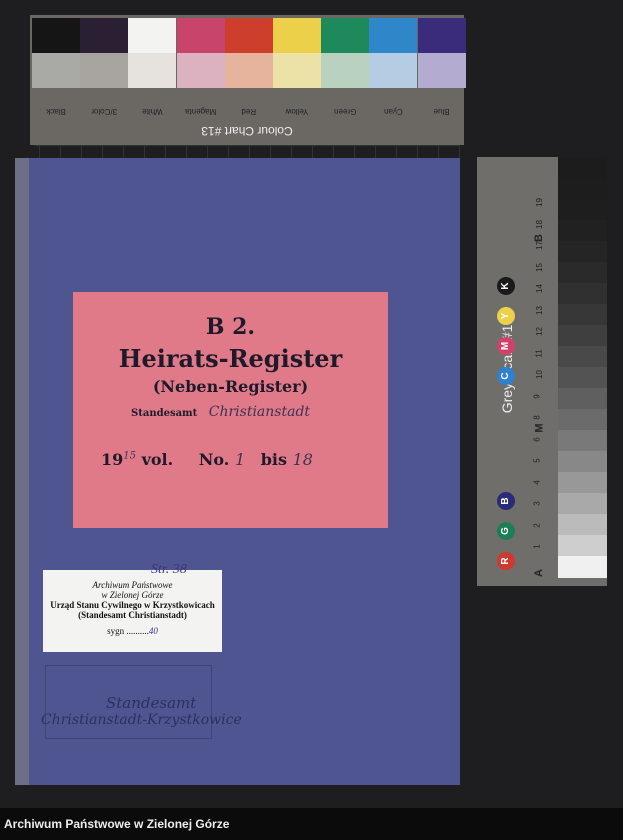 This screenshot has width=623, height=840. I want to click on grey-number: 9, so click(537, 396).